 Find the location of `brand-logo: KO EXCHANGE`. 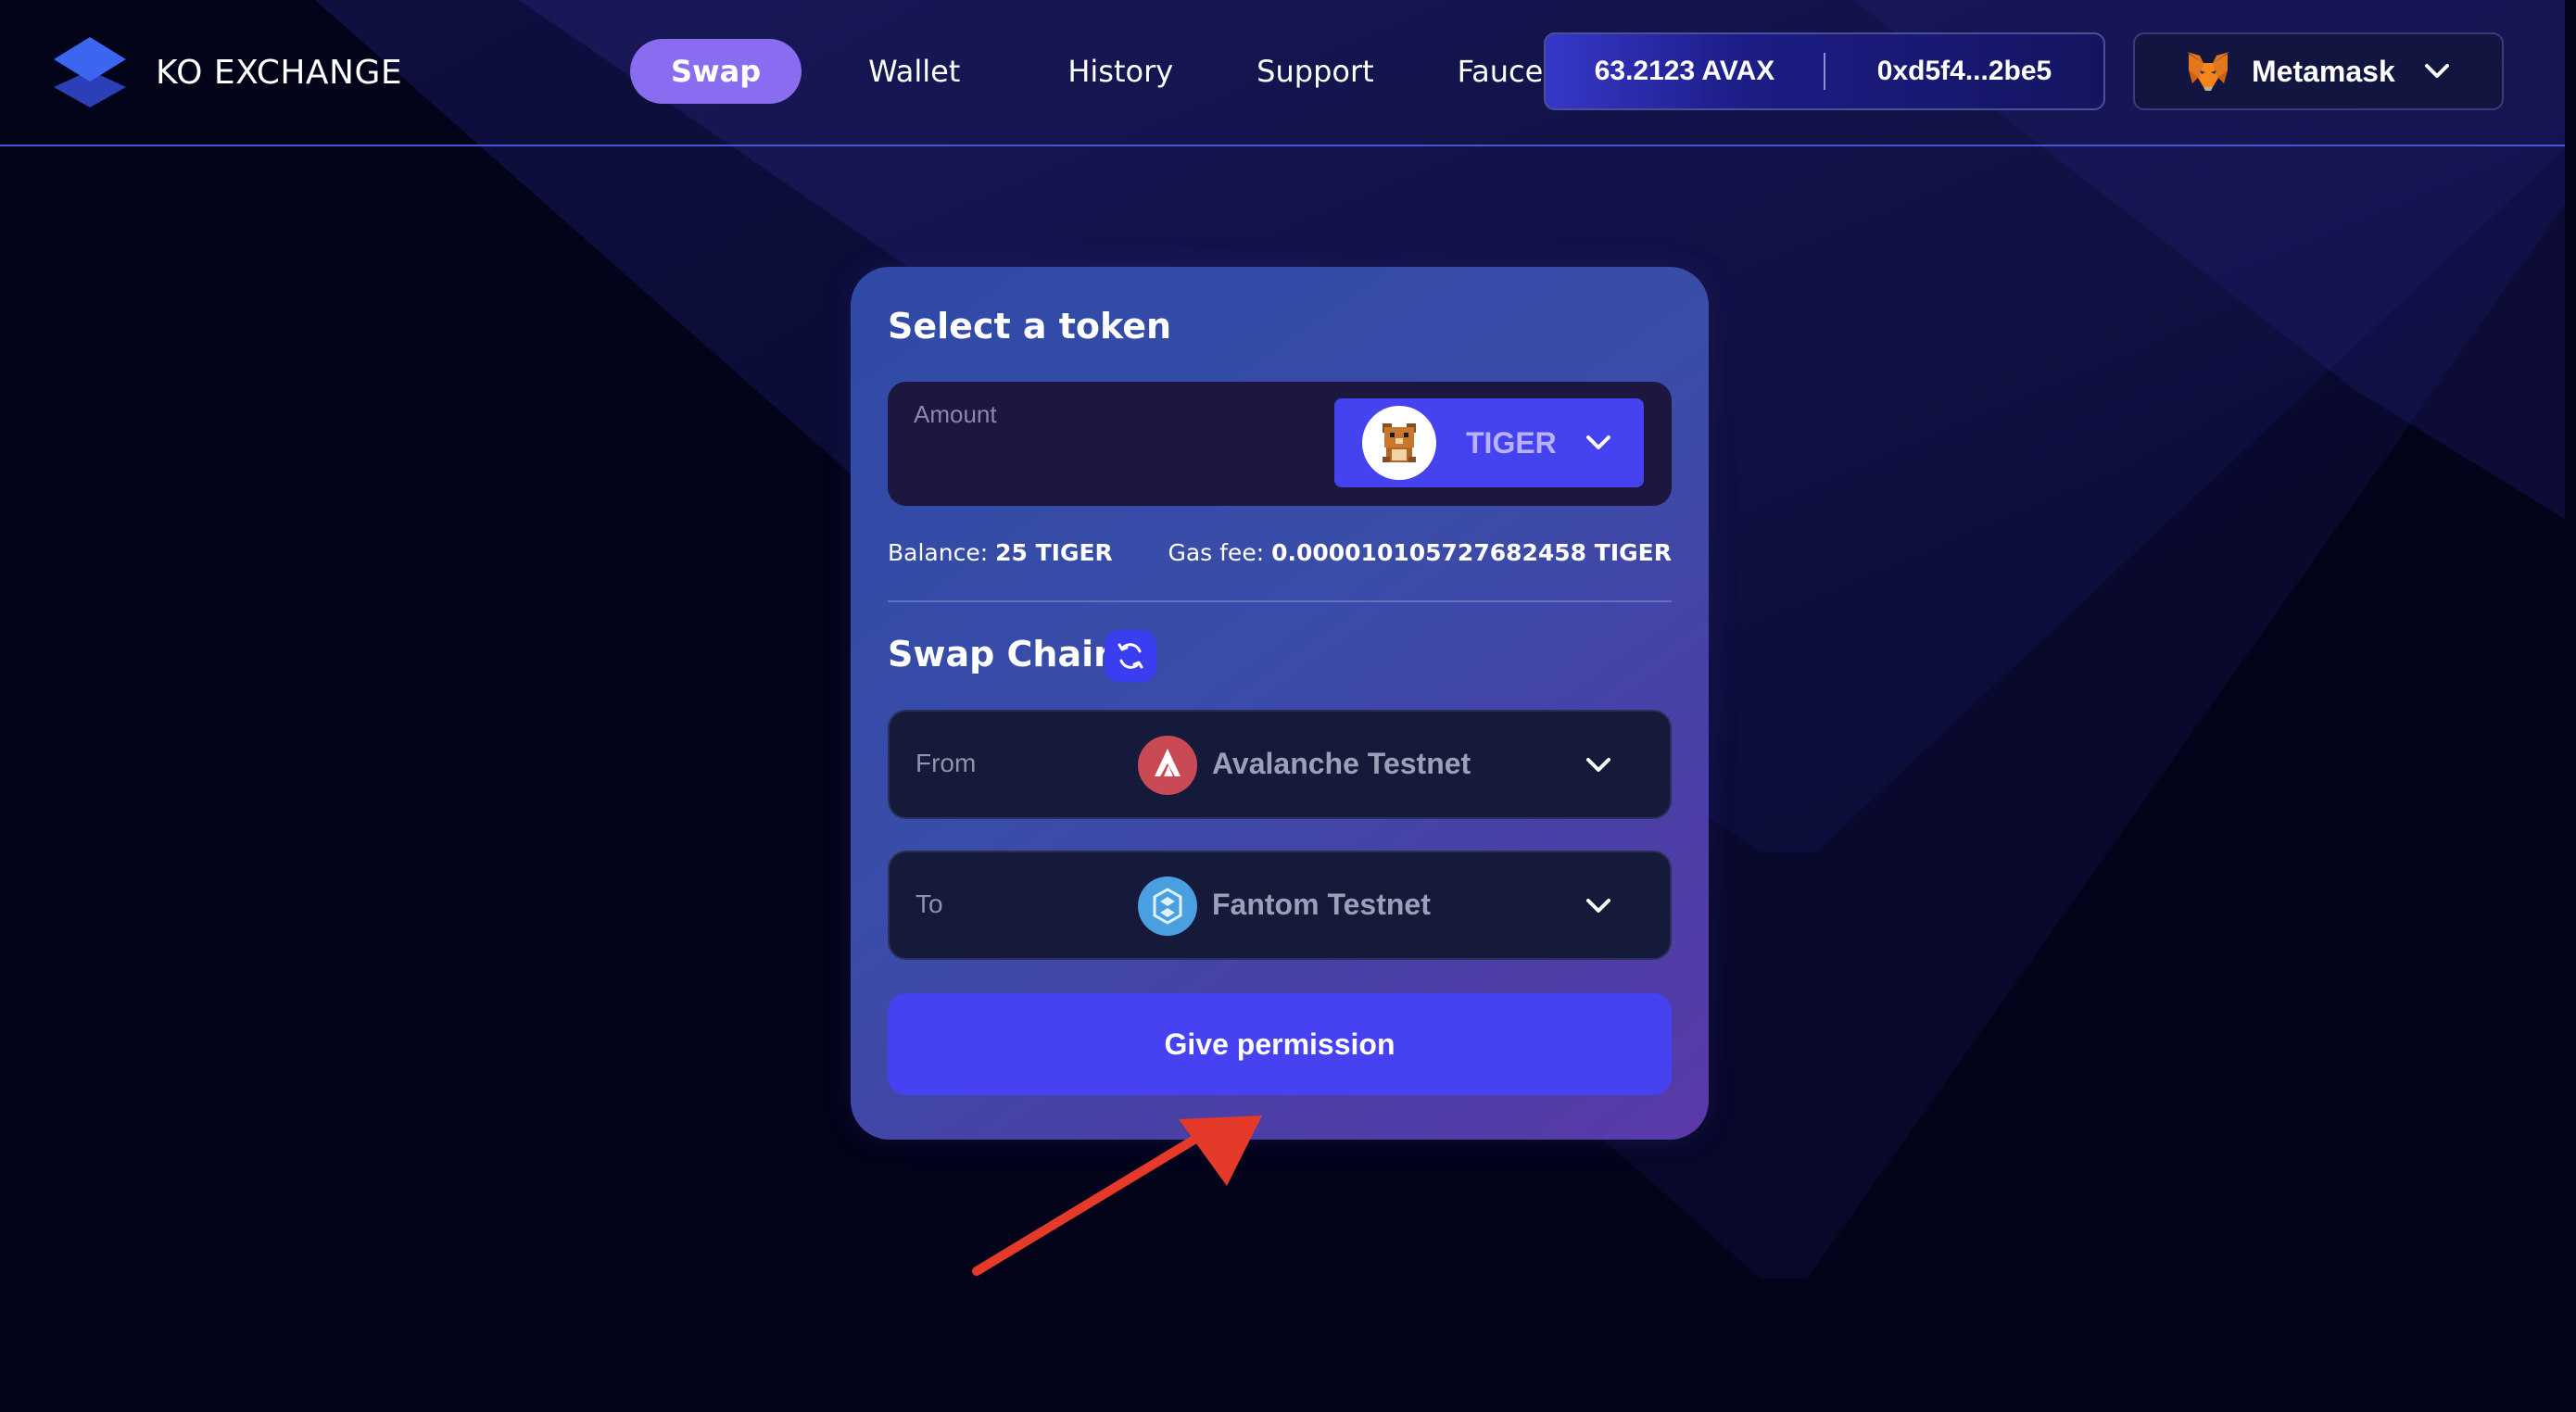

brand-logo: KO EXCHANGE is located at coordinates (227, 72).